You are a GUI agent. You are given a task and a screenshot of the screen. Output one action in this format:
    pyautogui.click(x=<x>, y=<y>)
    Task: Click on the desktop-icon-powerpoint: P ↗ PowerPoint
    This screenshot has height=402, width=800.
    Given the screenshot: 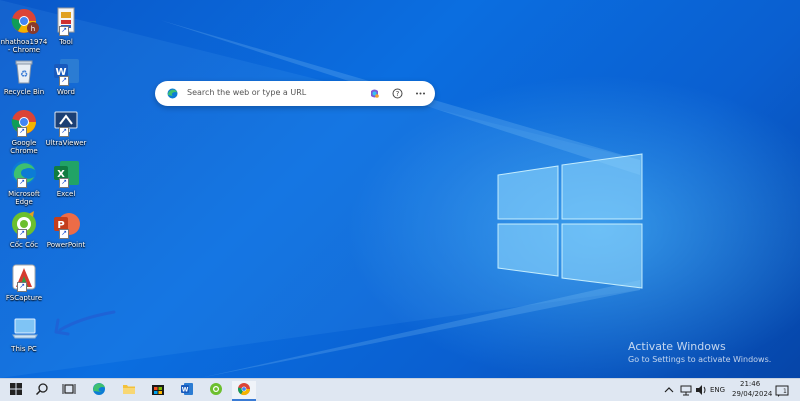 What is the action you would take?
    pyautogui.click(x=66, y=229)
    